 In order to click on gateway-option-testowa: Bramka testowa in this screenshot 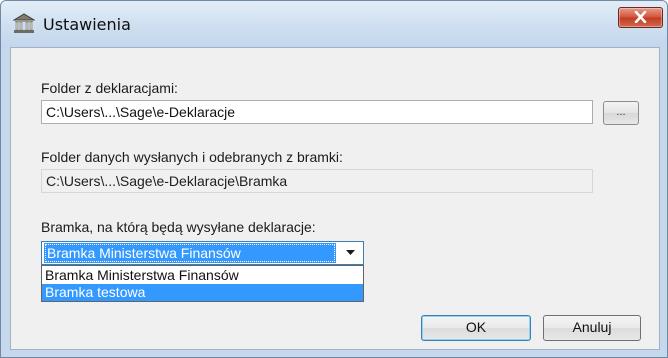, I will do `click(202, 292)`.